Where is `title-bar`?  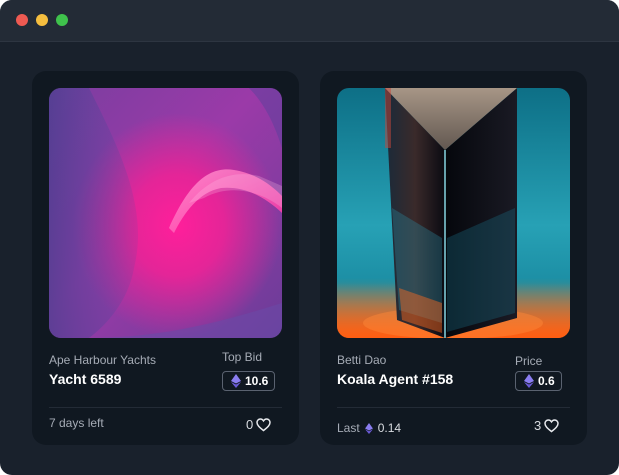 title-bar is located at coordinates (309, 21).